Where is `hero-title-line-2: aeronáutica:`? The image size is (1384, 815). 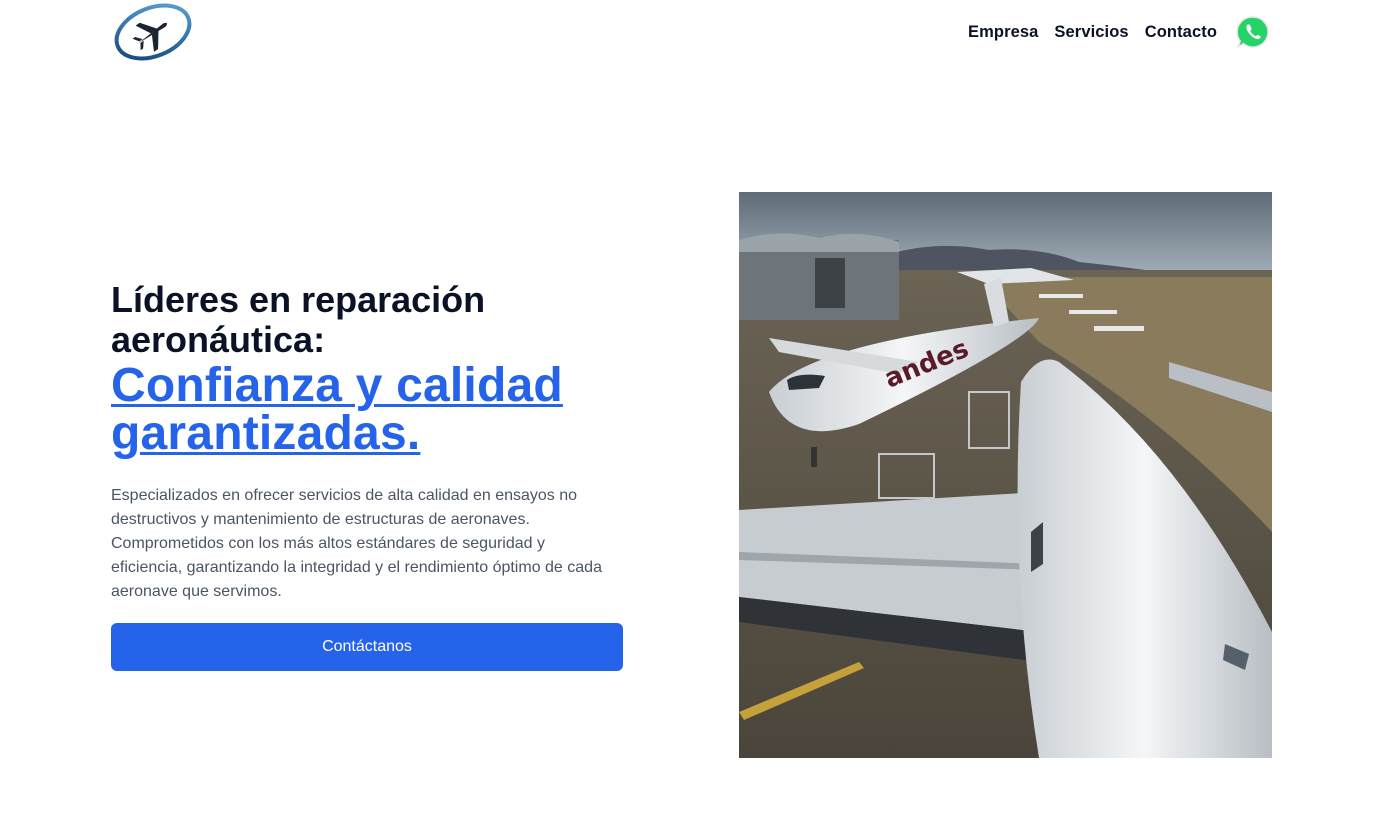
hero-title-line-2: aeronáutica: is located at coordinates (218, 339).